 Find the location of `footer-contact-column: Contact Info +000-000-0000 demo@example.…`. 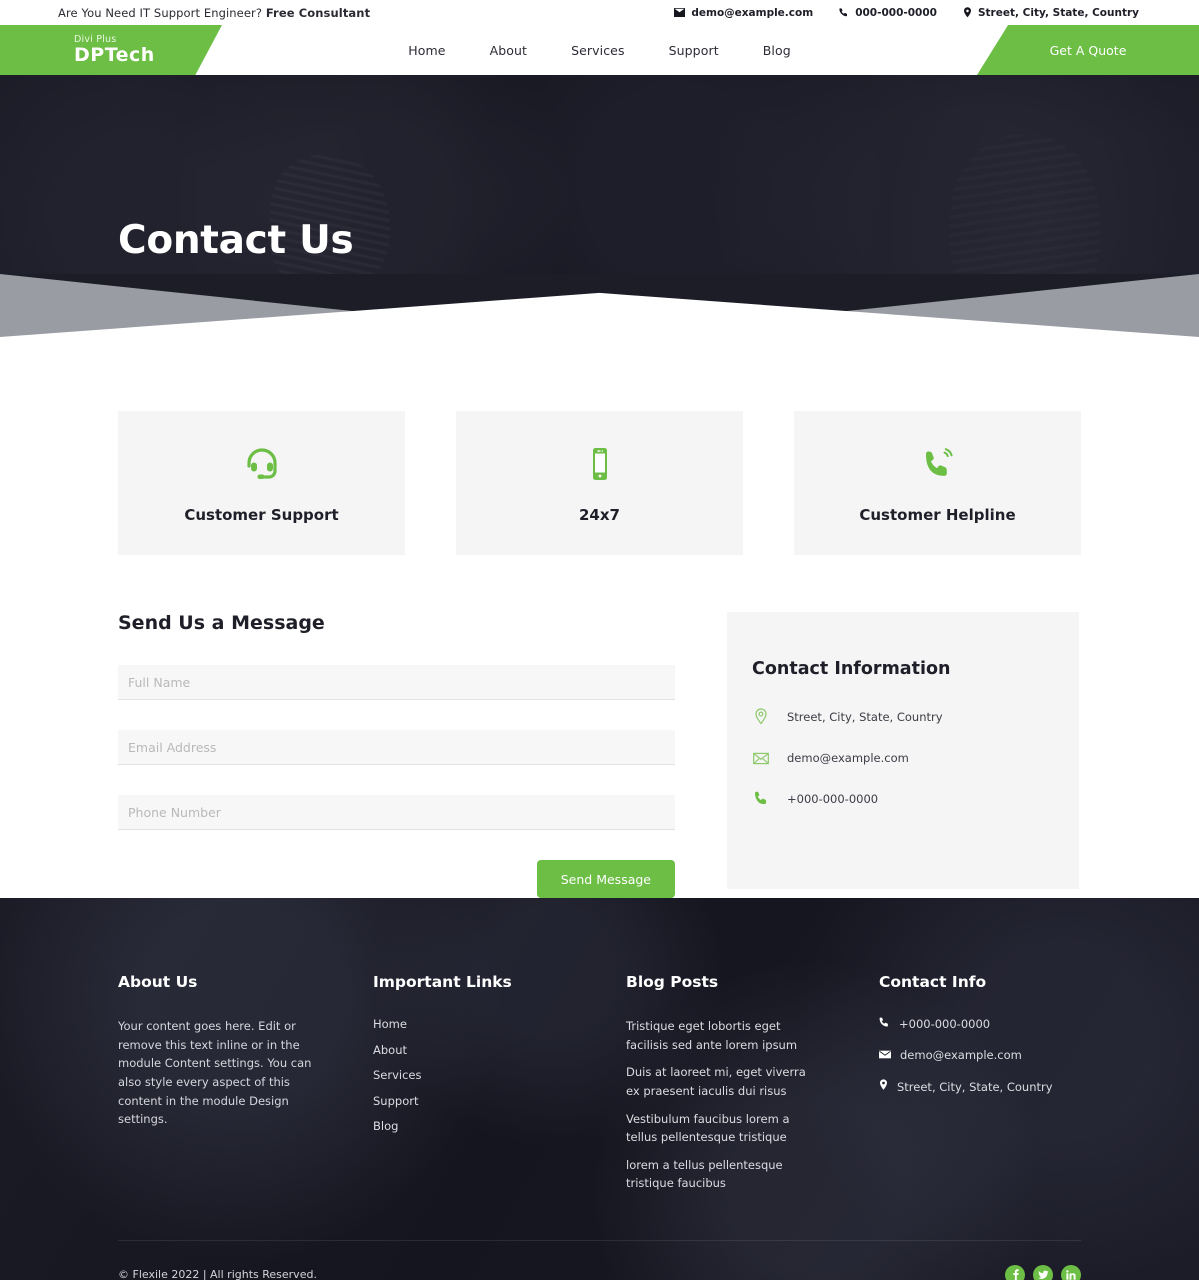

footer-contact-column: Contact Info +000-000-0000 demo@example.… is located at coordinates (980, 1087).